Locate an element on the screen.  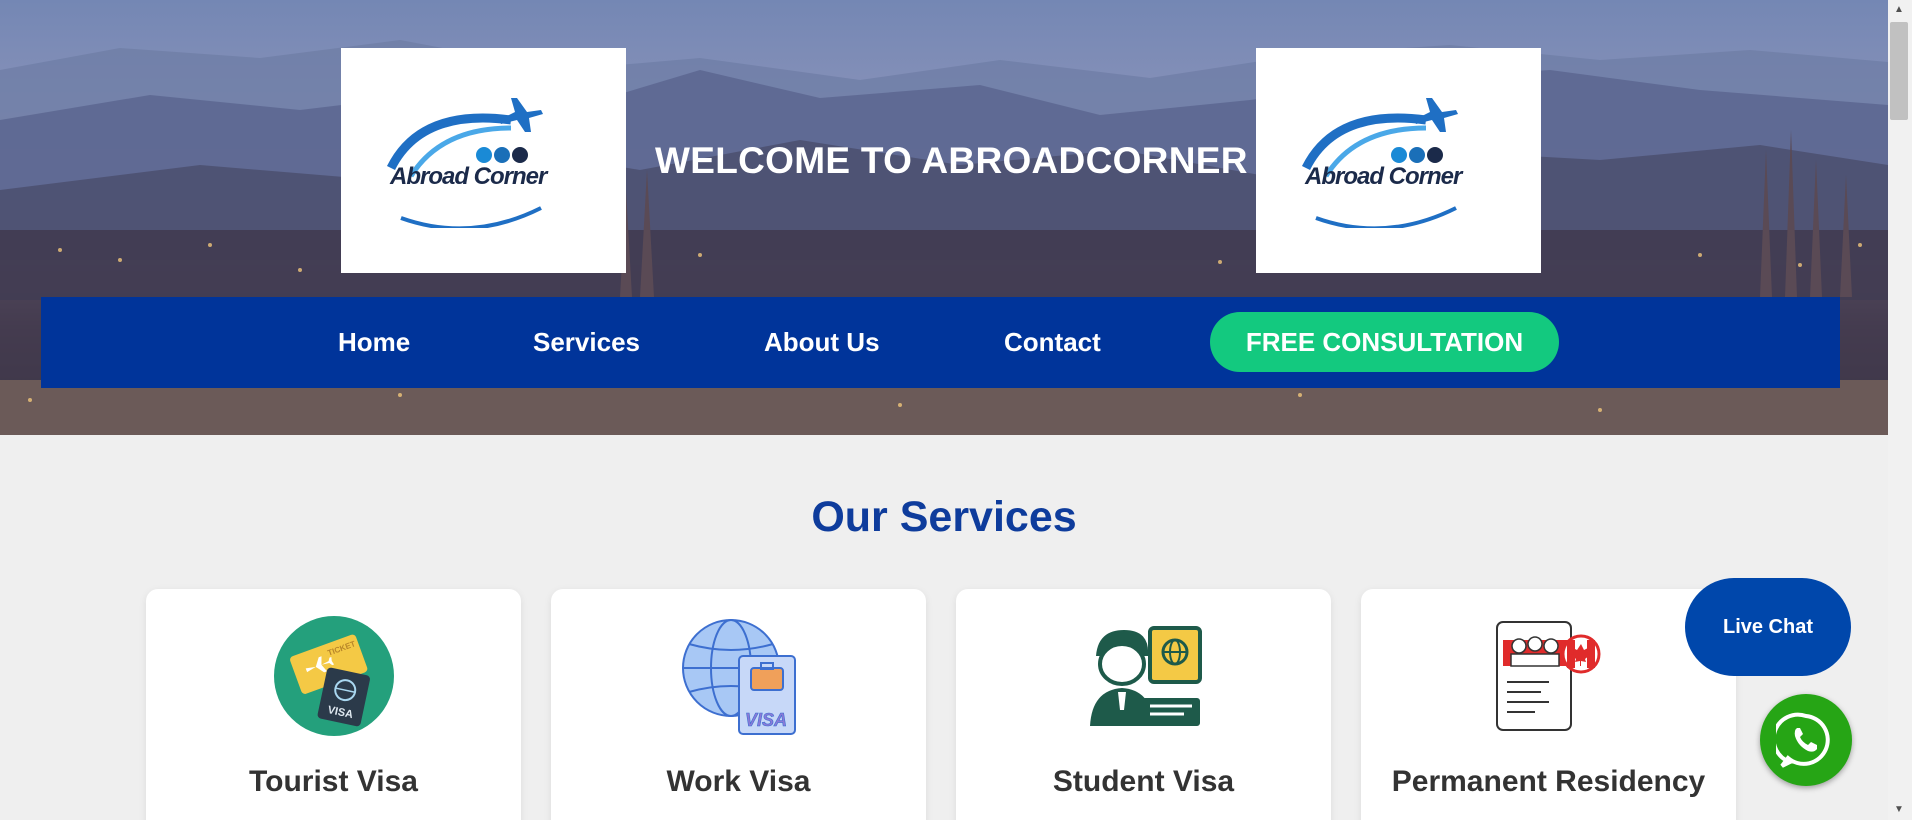
service-card-permanent-residency: Permanent Residency is located at coordinates (1548, 704).